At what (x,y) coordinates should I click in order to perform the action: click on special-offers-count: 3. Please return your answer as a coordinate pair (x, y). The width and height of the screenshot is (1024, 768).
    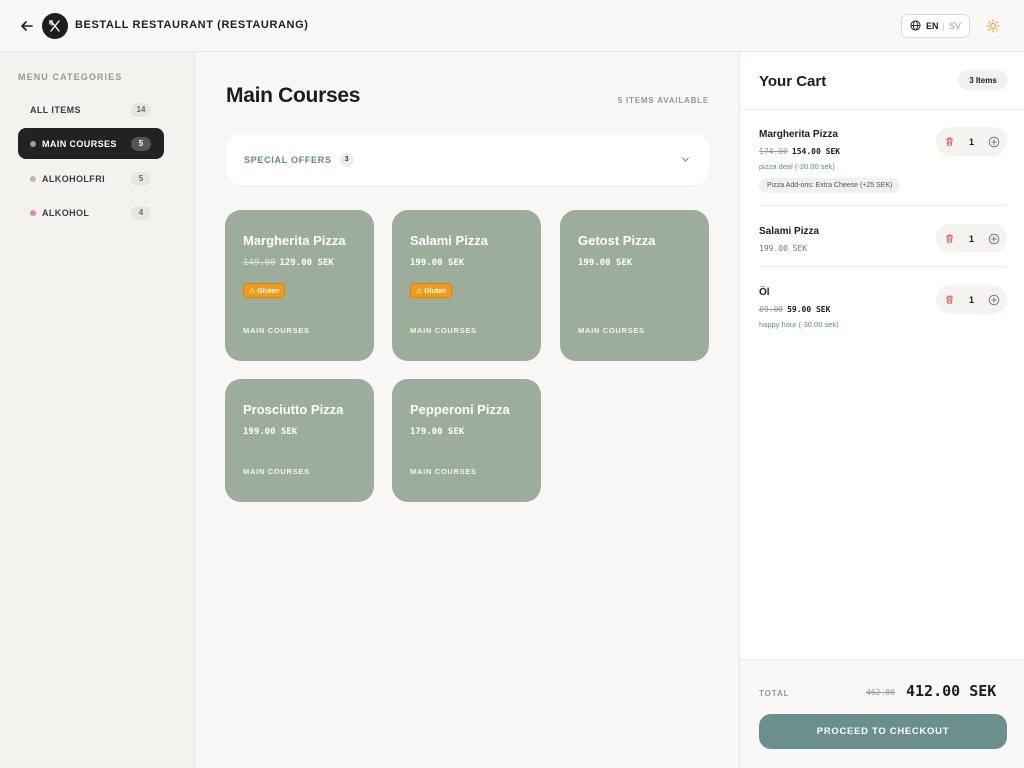
    Looking at the image, I should click on (346, 159).